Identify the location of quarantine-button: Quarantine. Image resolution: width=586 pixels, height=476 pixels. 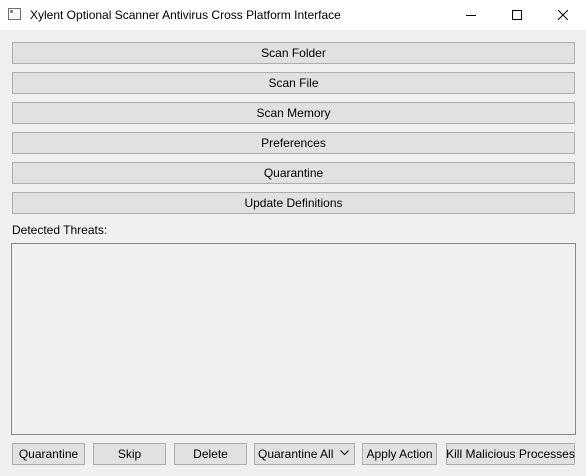
(48, 454).